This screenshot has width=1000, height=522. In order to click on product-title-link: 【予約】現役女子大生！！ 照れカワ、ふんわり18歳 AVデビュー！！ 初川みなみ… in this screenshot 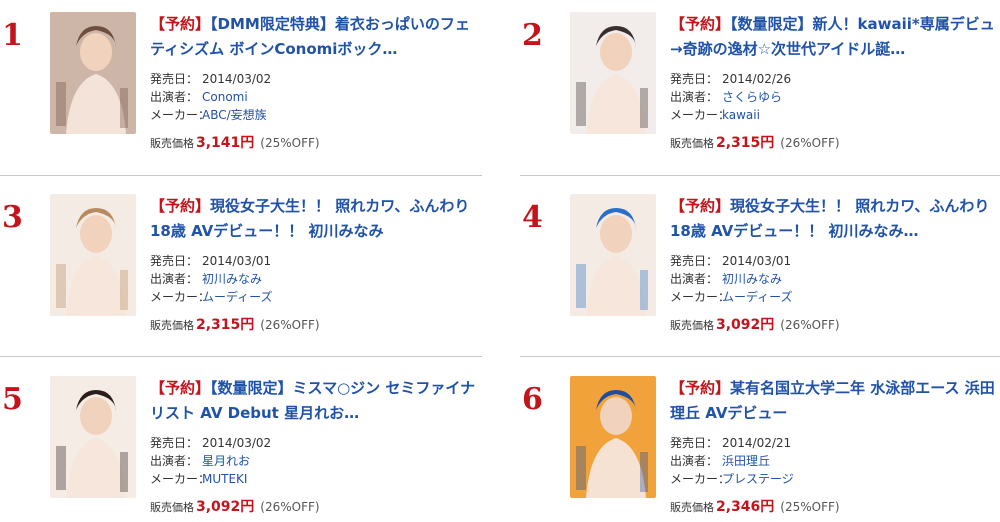, I will do `click(835, 219)`.